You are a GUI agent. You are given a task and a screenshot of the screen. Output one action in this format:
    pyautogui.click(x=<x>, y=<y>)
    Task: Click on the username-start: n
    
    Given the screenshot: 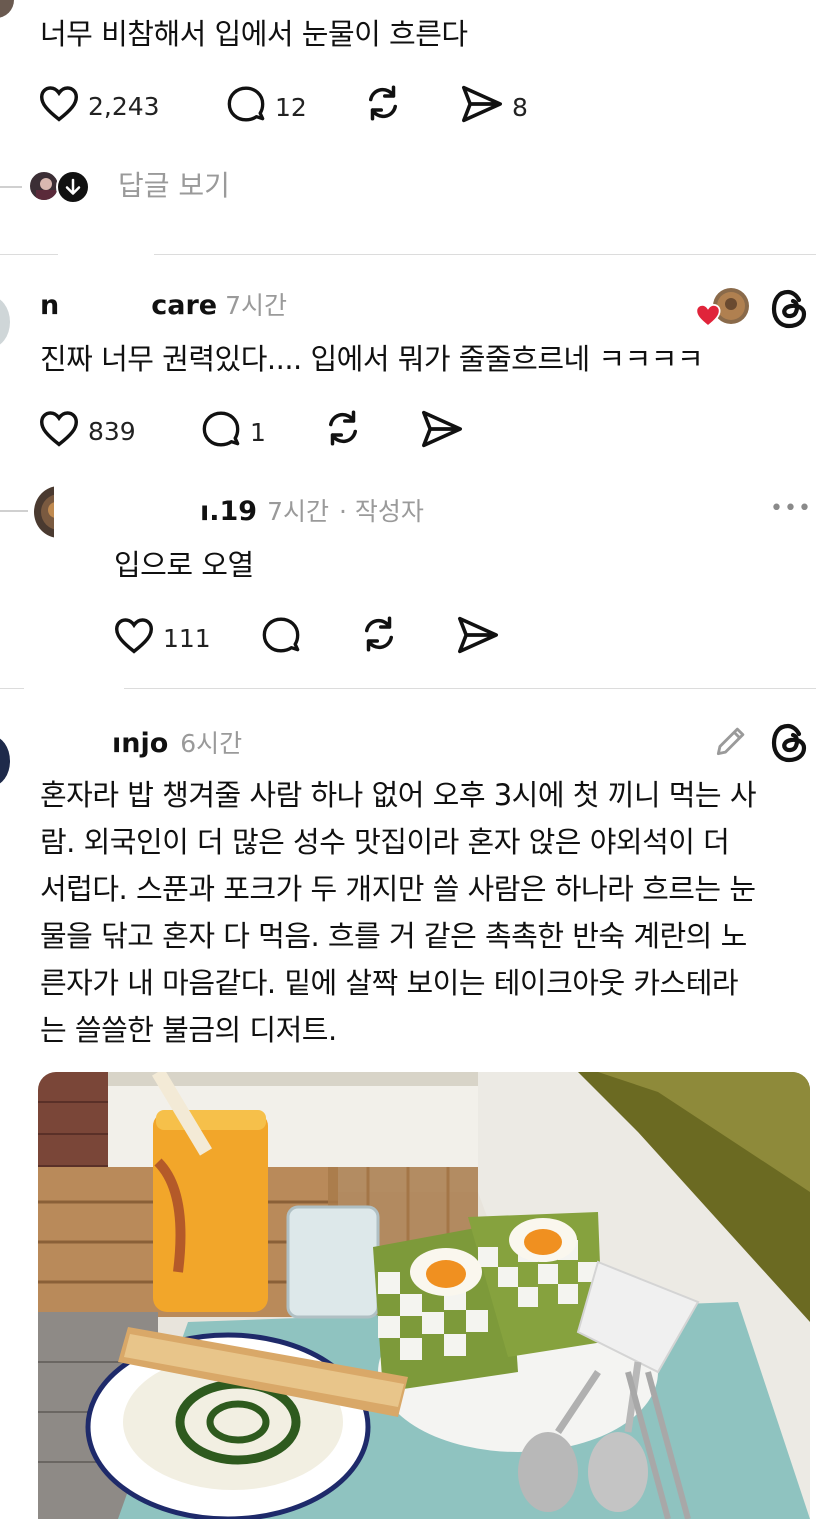 What is the action you would take?
    pyautogui.click(x=49, y=305)
    